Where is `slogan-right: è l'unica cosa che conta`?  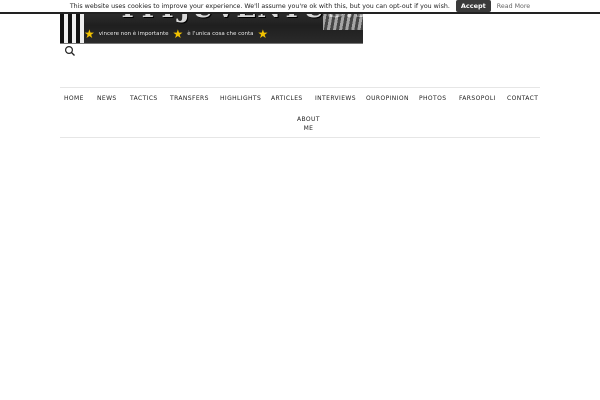 slogan-right: è l'unica cosa che conta is located at coordinates (220, 34).